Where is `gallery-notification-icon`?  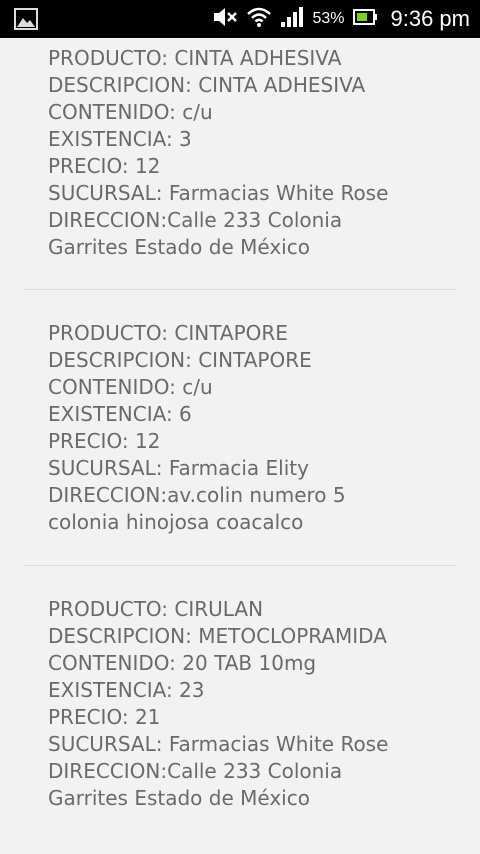 gallery-notification-icon is located at coordinates (26, 21).